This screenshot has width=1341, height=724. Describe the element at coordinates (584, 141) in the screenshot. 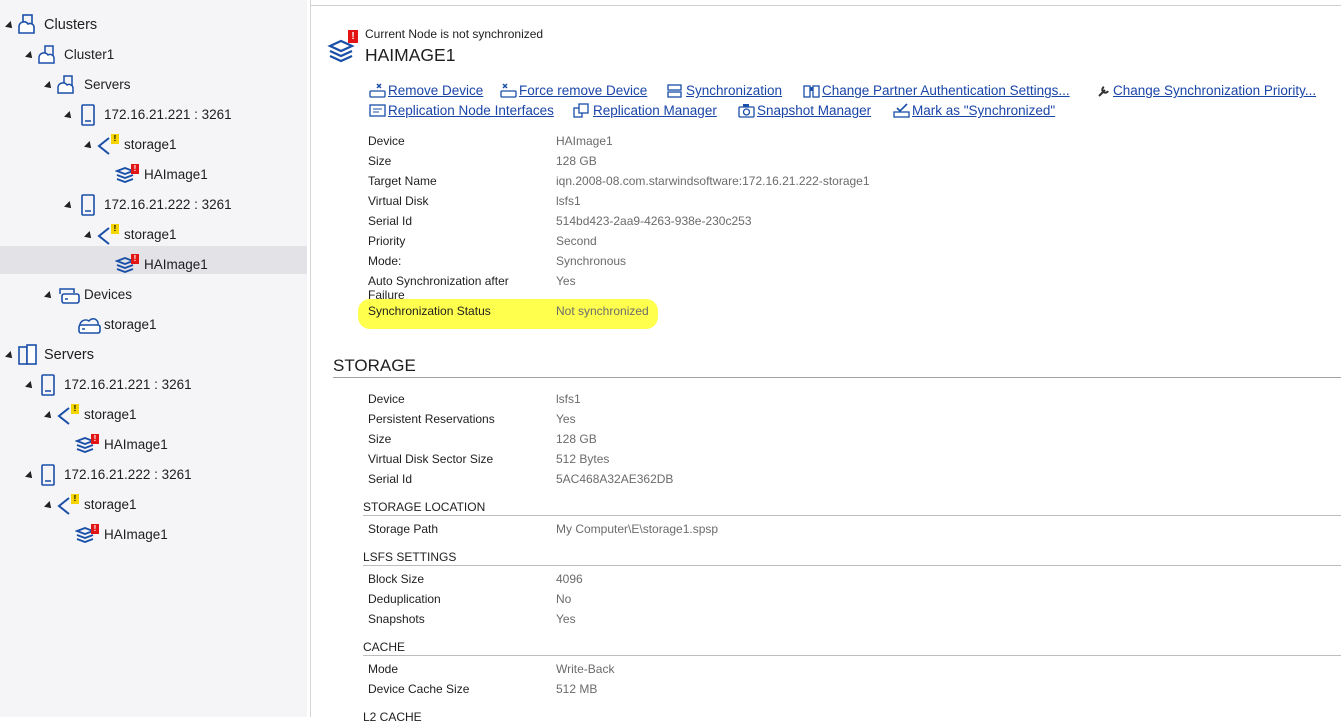

I see `property-value: HAImage1` at that location.